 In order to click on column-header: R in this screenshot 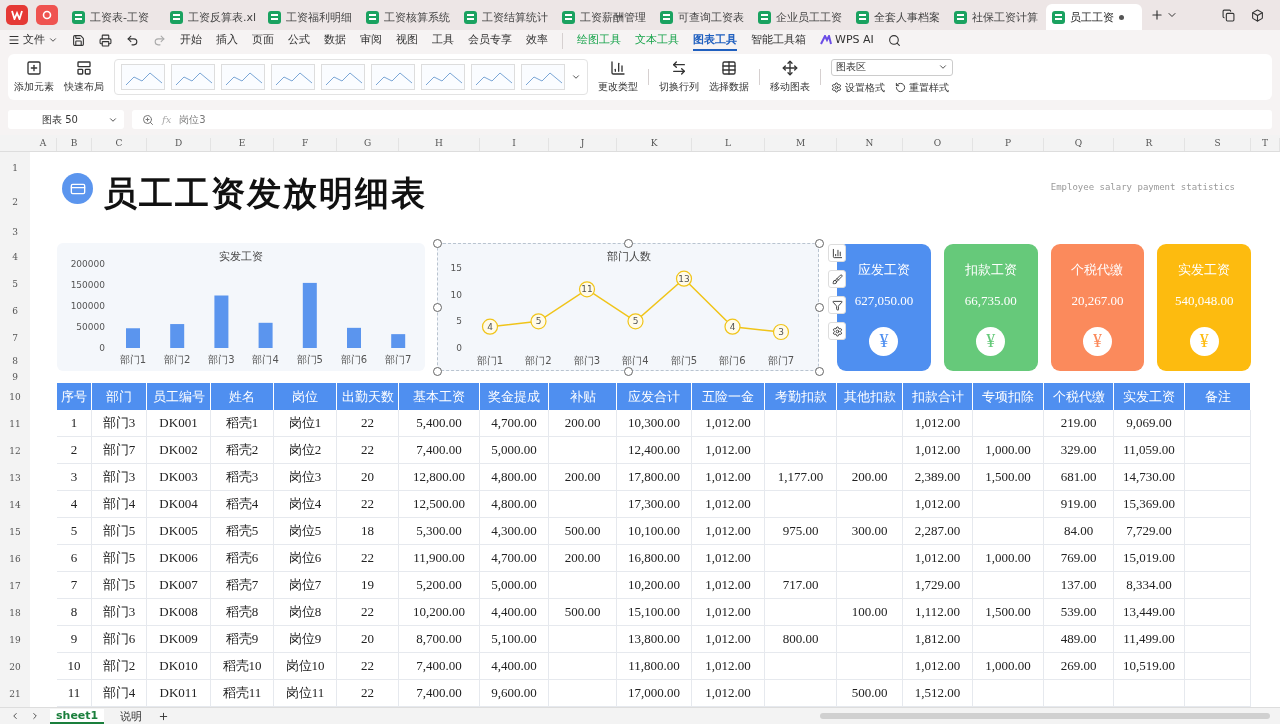, I will do `click(1149, 144)`.